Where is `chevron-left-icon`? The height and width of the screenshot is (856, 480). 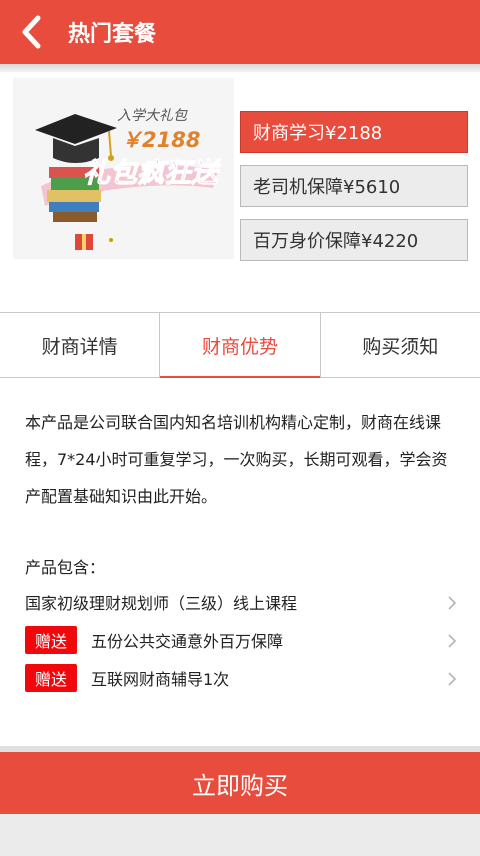
chevron-left-icon is located at coordinates (31, 32).